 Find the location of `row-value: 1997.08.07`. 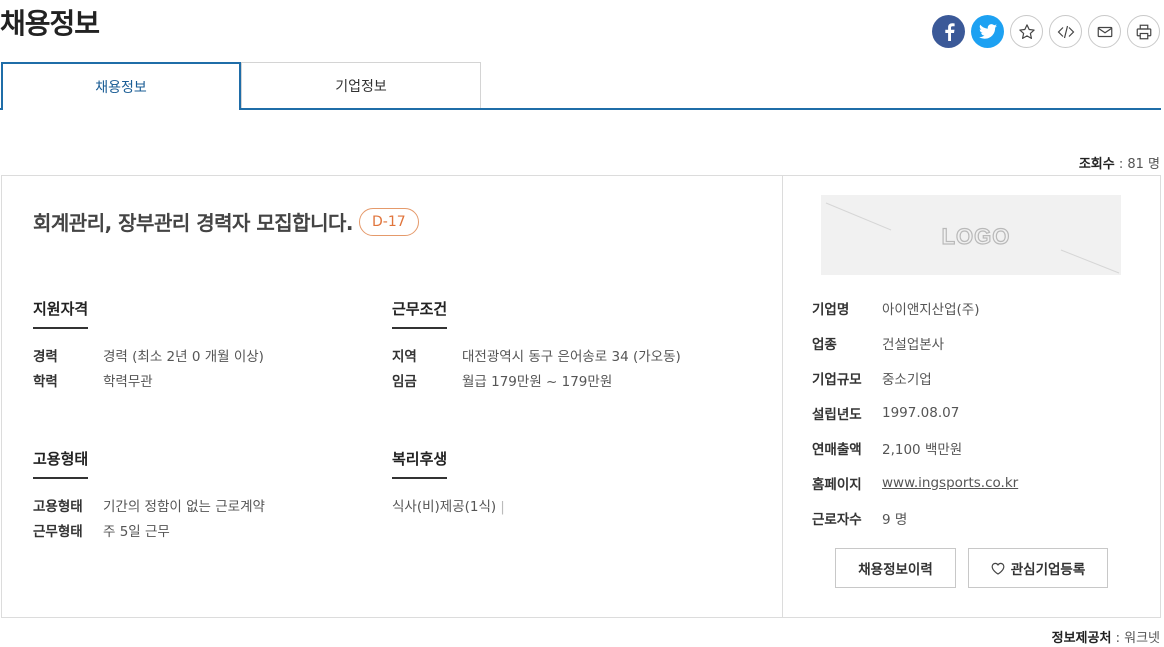

row-value: 1997.08.07 is located at coordinates (921, 412).